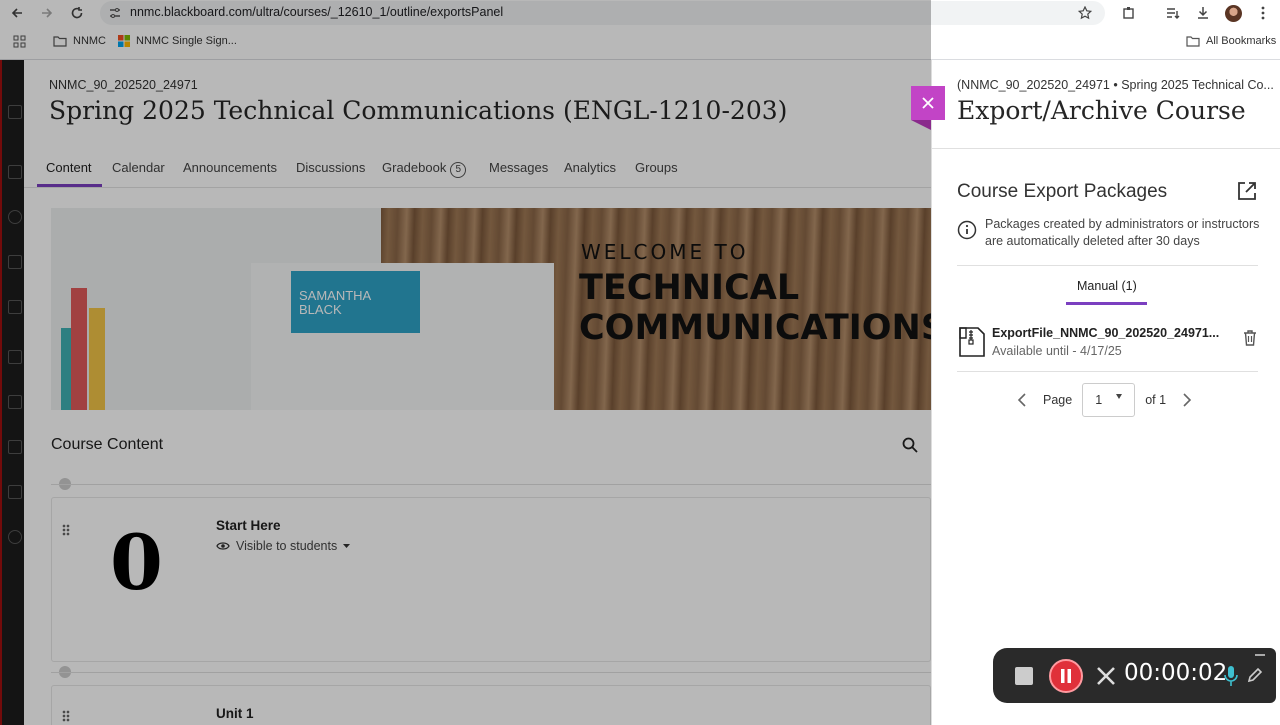 This screenshot has width=1280, height=725. Describe the element at coordinates (910, 445) in the screenshot. I see `search-icon` at that location.